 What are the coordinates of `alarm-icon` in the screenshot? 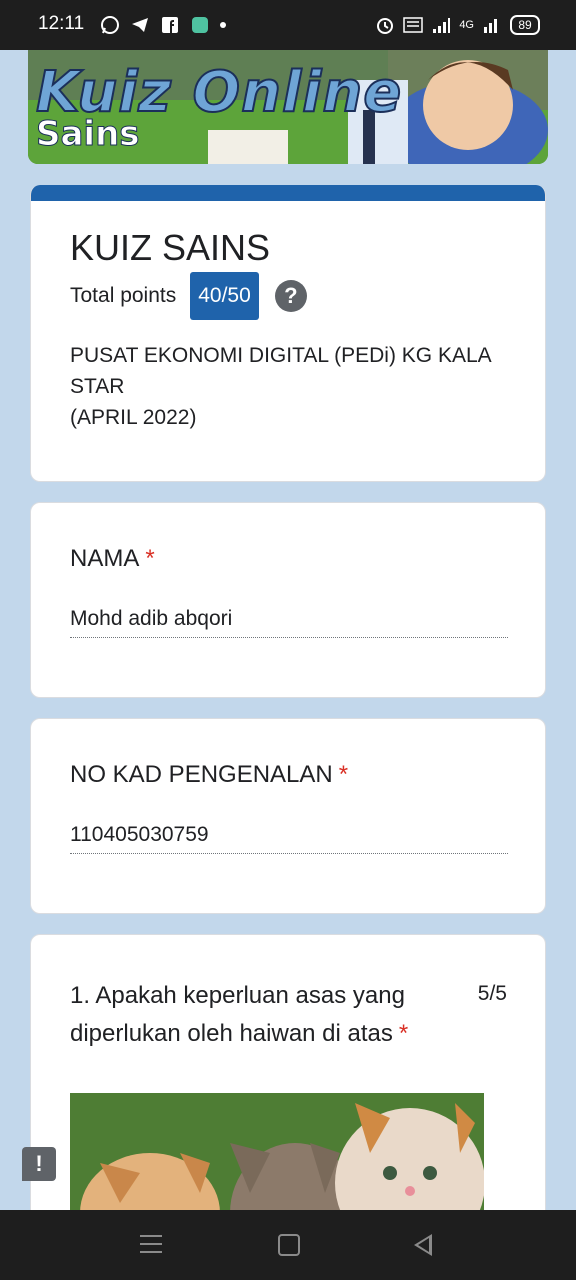 It's located at (385, 26).